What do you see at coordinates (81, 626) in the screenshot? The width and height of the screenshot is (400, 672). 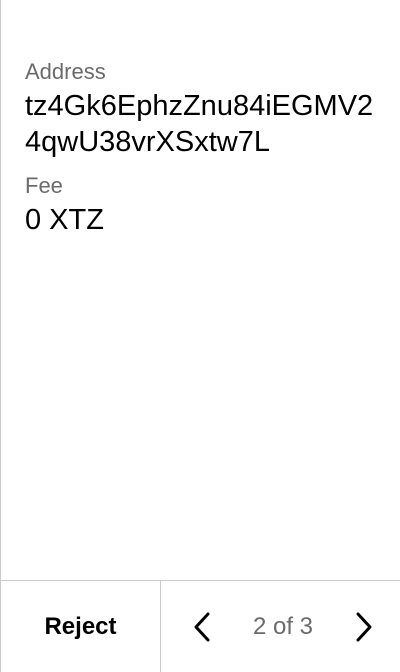 I see `reject-button: Reject` at bounding box center [81, 626].